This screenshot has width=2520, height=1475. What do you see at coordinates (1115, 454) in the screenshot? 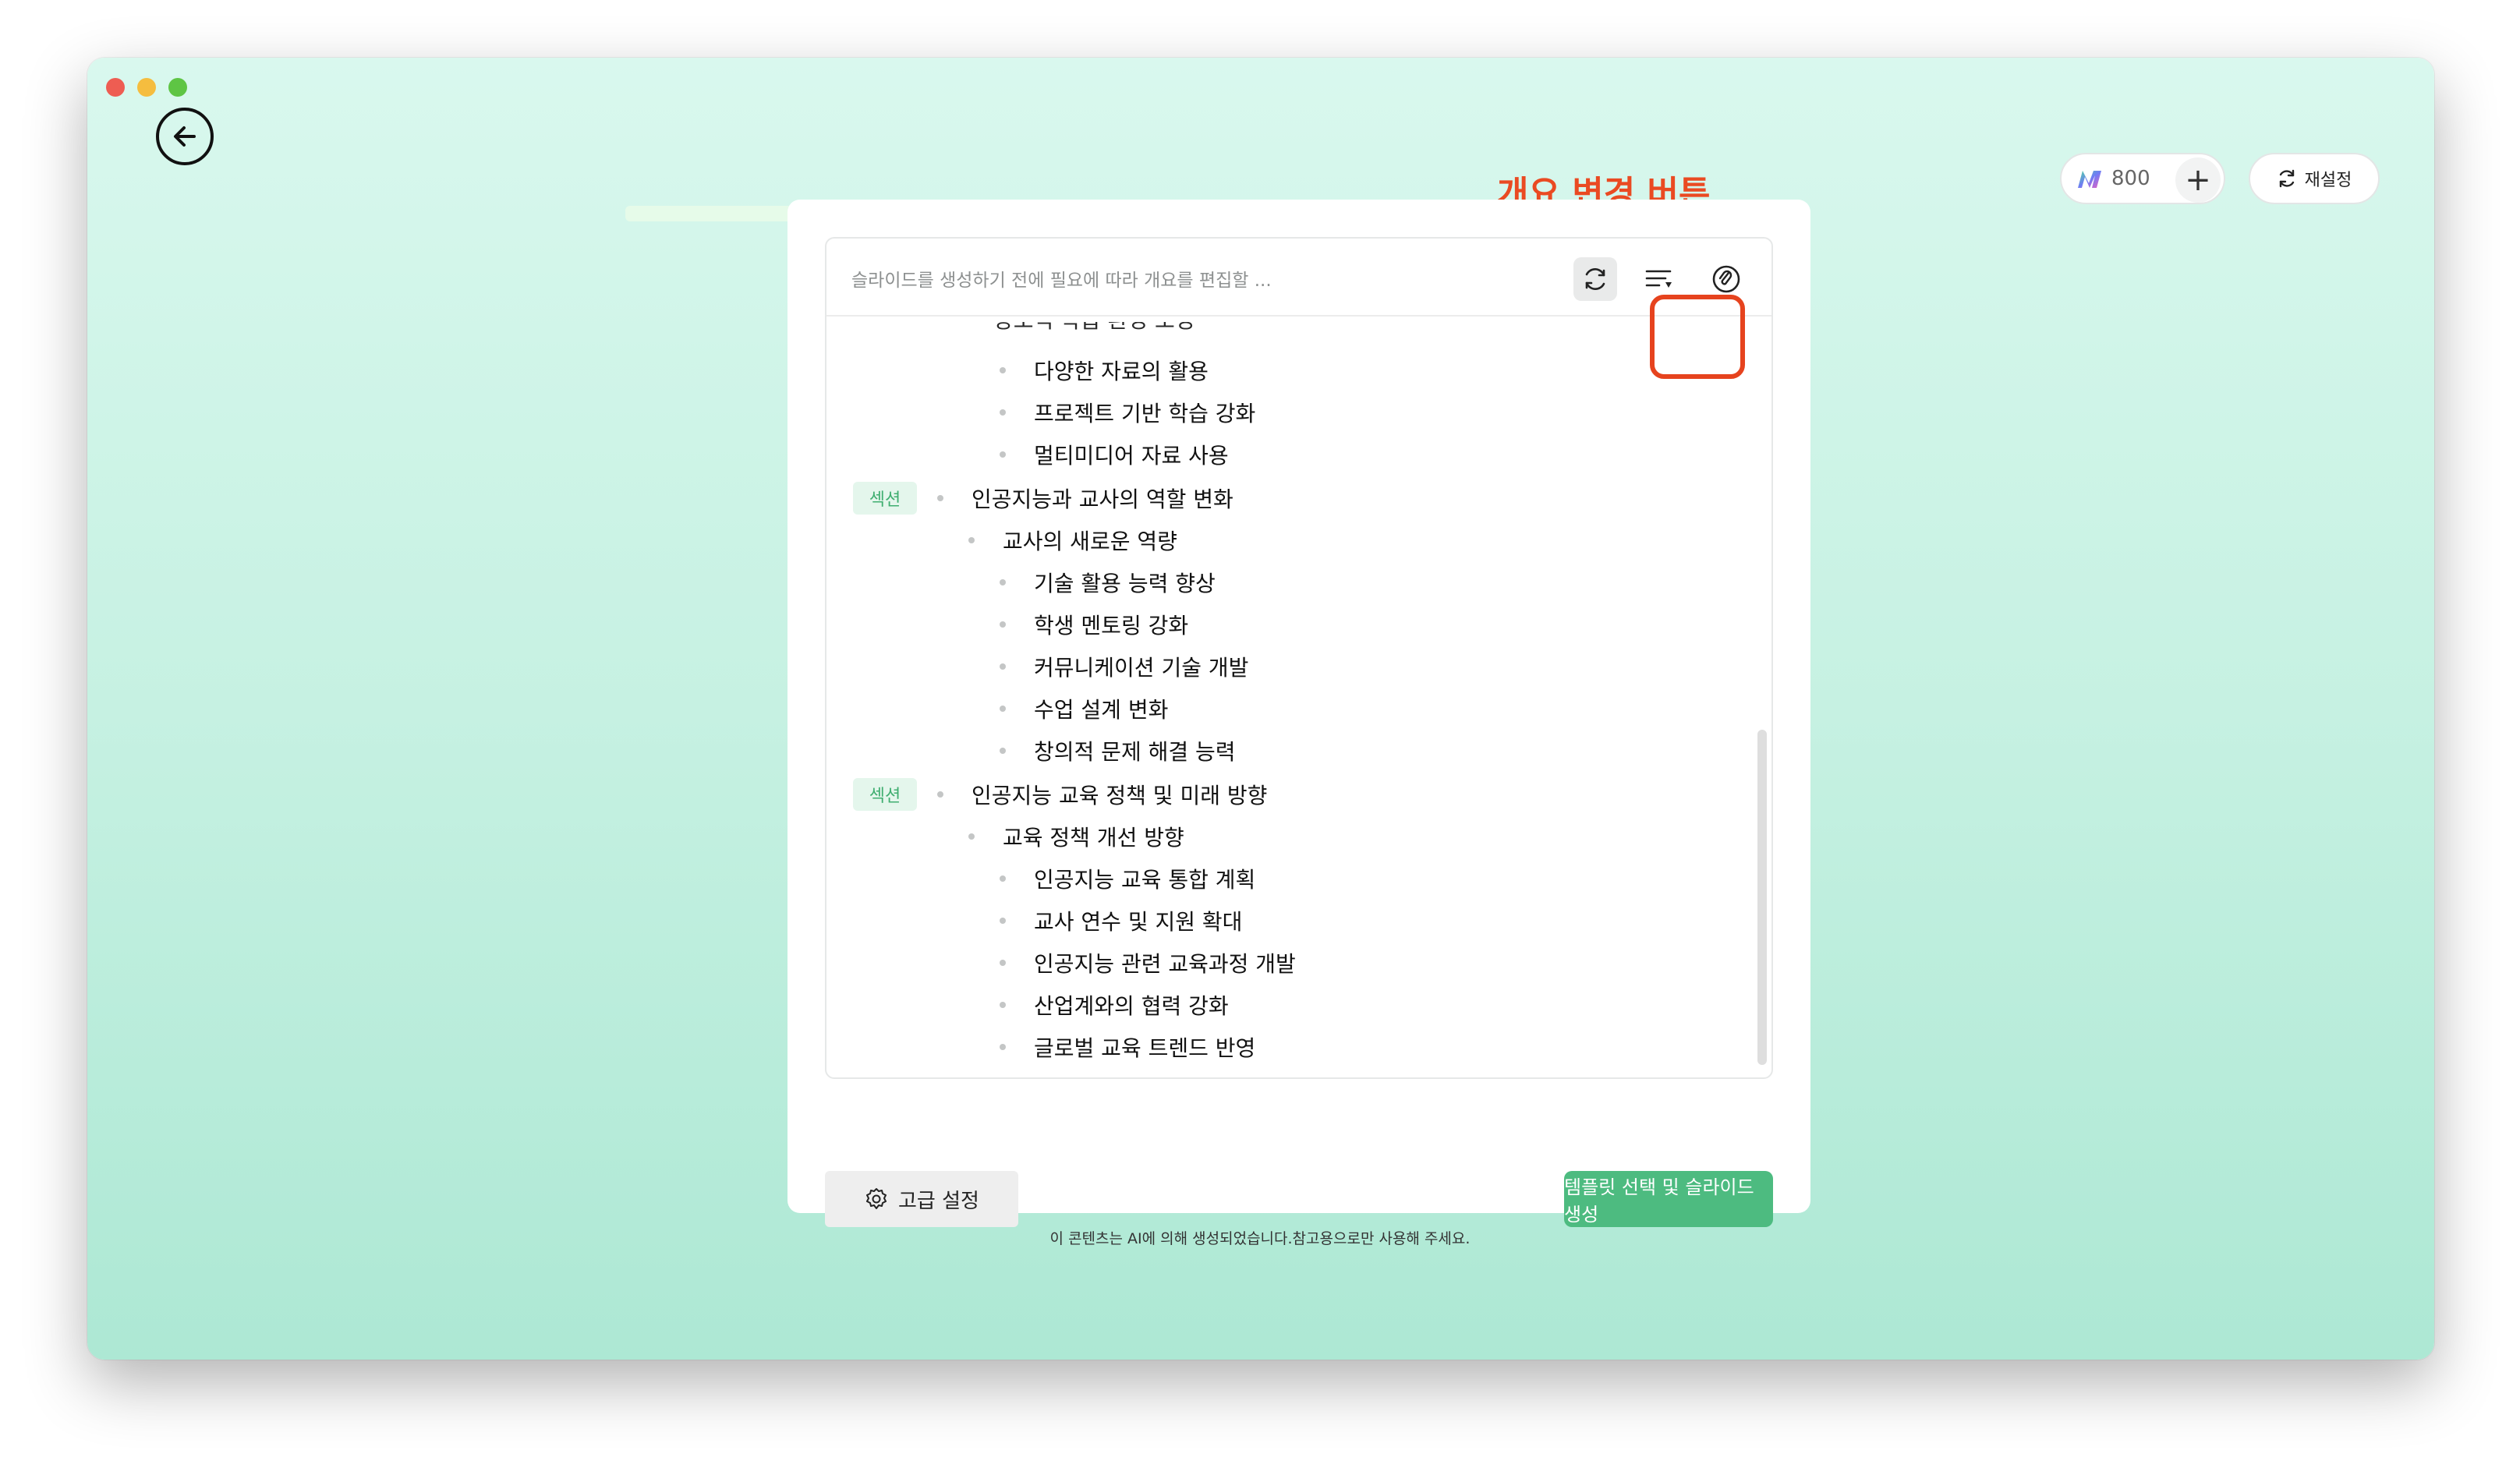
I see `list-item: 멀티미디어 자료 사용` at bounding box center [1115, 454].